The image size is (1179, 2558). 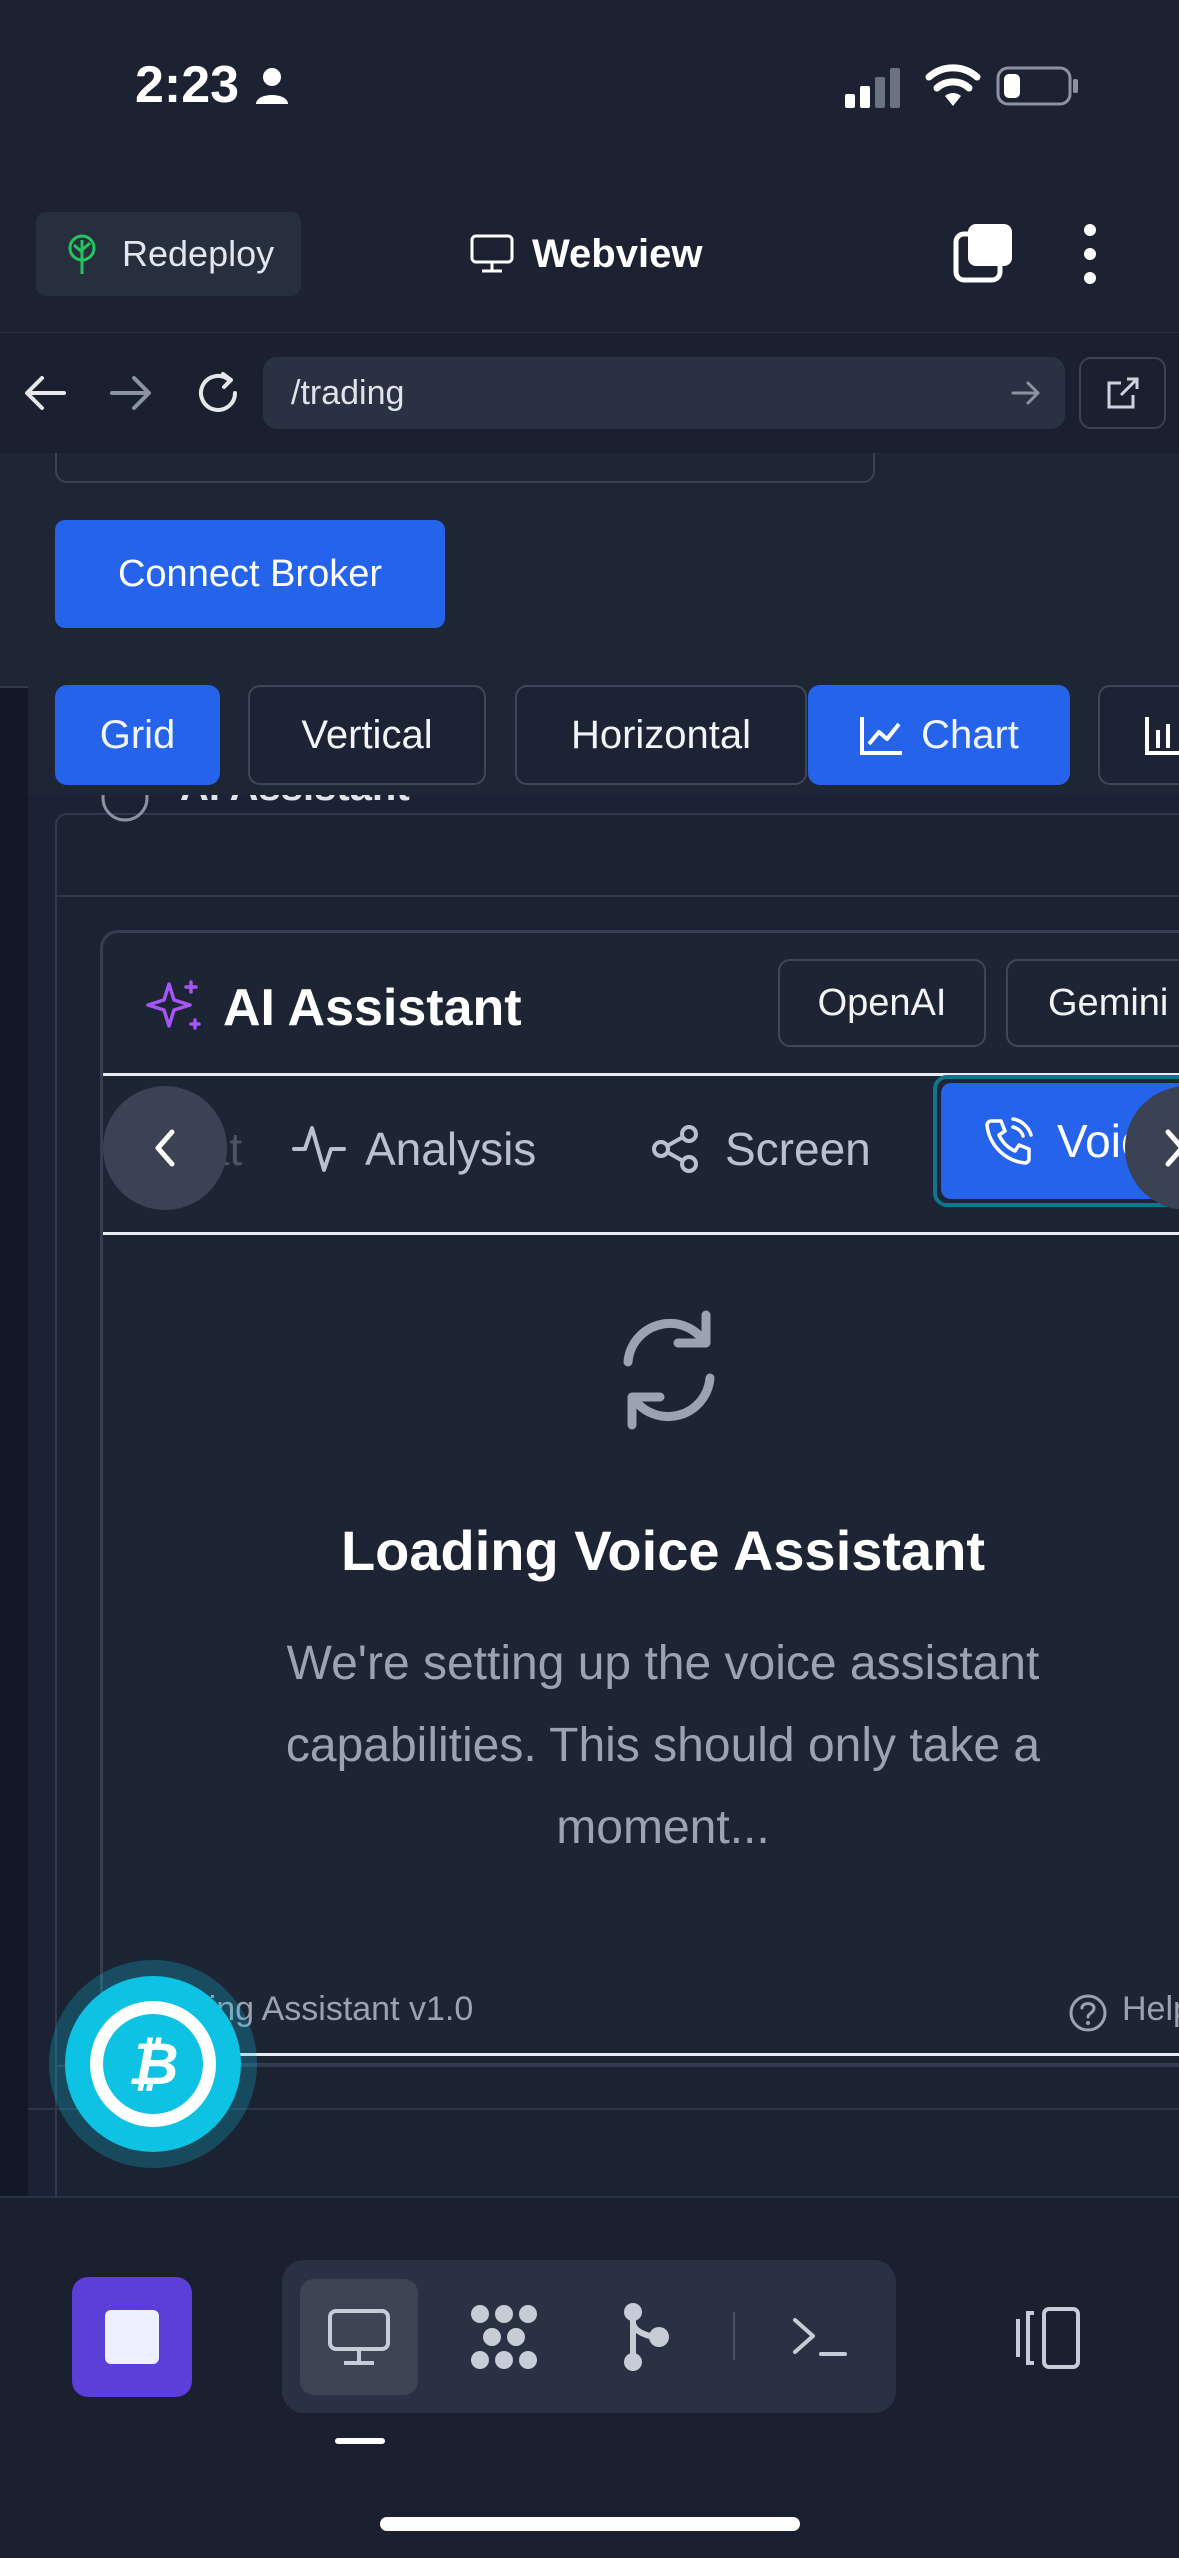 What do you see at coordinates (663, 1550) in the screenshot?
I see `loading-title: Loading Voice Assistant` at bounding box center [663, 1550].